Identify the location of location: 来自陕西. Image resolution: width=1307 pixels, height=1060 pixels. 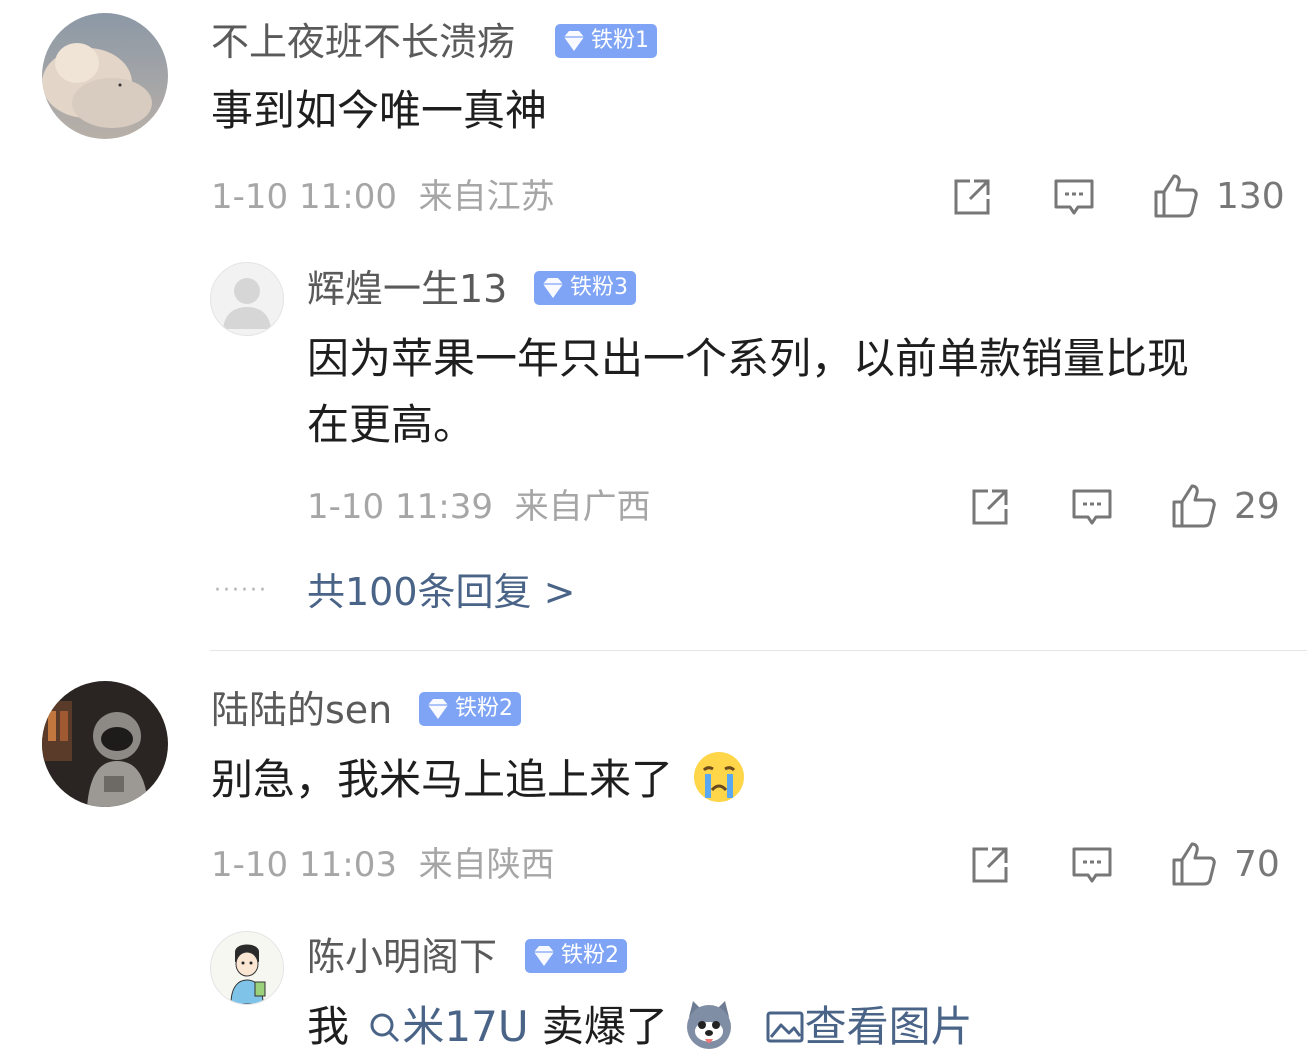
(486, 865).